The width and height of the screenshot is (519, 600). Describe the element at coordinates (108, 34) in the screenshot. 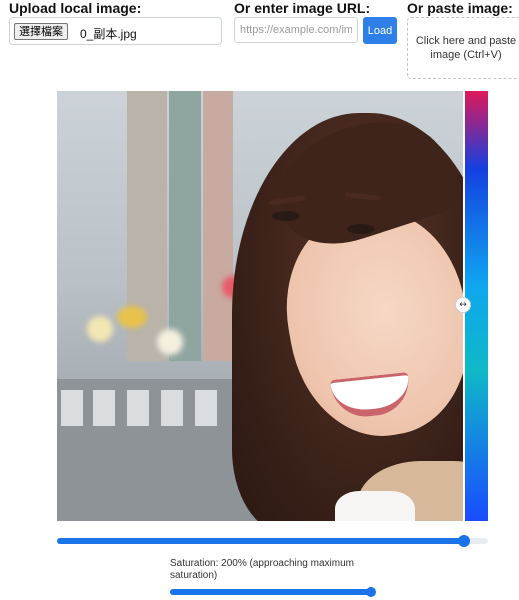

I see `selected-file-name: 0_副本.jpg` at that location.